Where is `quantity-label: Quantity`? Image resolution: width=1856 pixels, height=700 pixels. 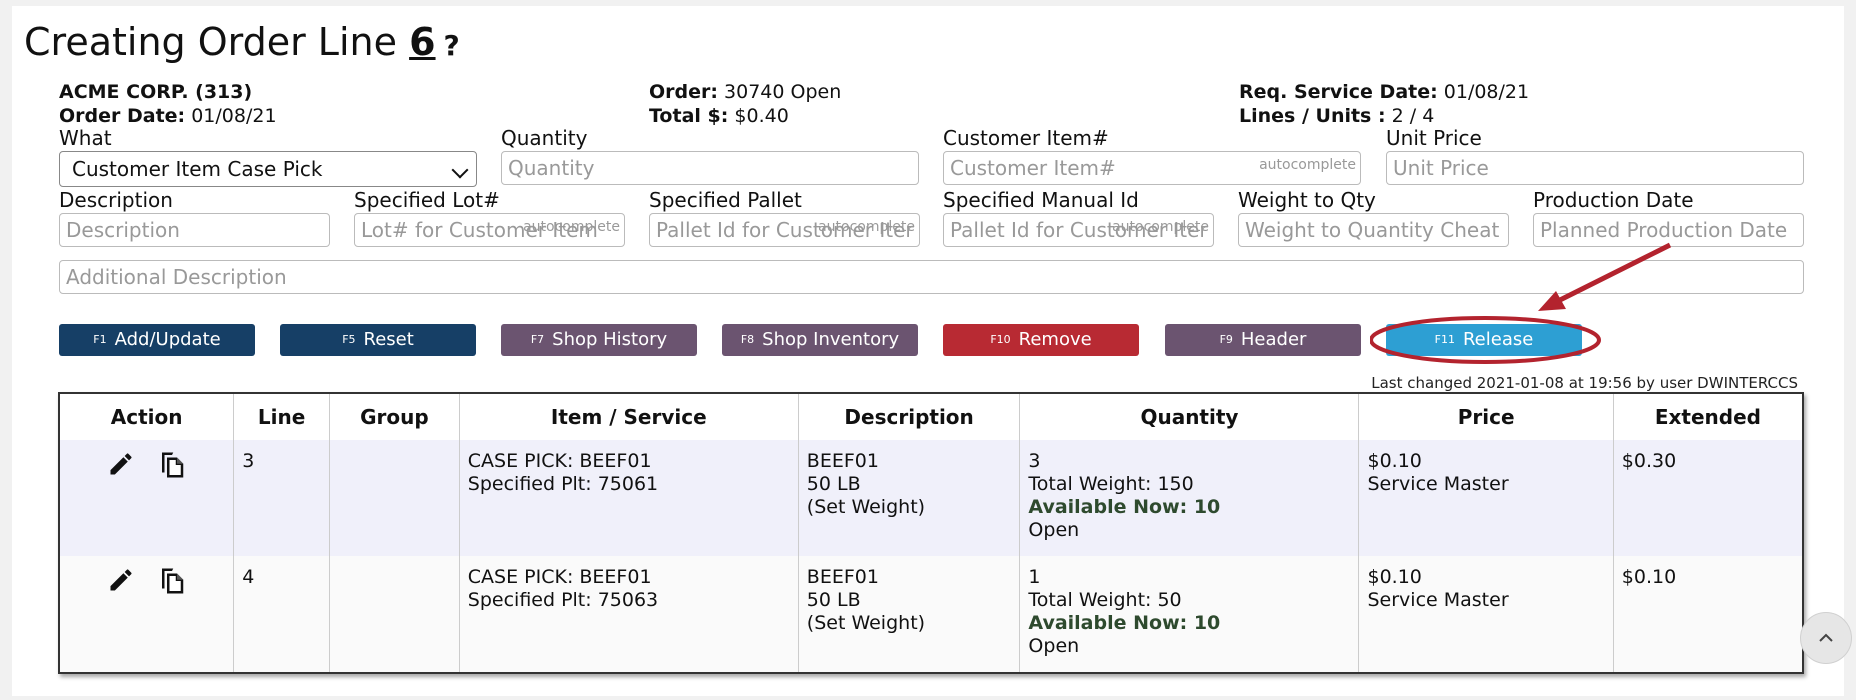
quantity-label: Quantity is located at coordinates (544, 138).